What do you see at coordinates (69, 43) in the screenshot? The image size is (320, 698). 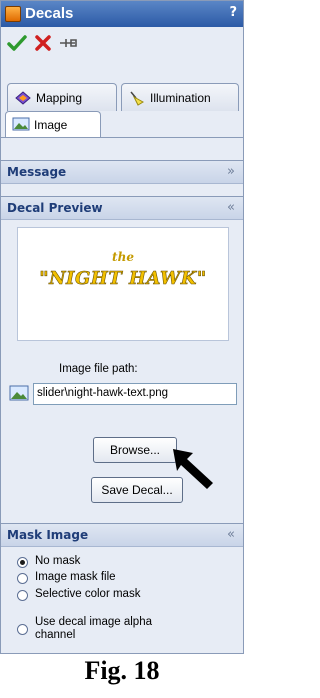 I see `pushpin-icon` at bounding box center [69, 43].